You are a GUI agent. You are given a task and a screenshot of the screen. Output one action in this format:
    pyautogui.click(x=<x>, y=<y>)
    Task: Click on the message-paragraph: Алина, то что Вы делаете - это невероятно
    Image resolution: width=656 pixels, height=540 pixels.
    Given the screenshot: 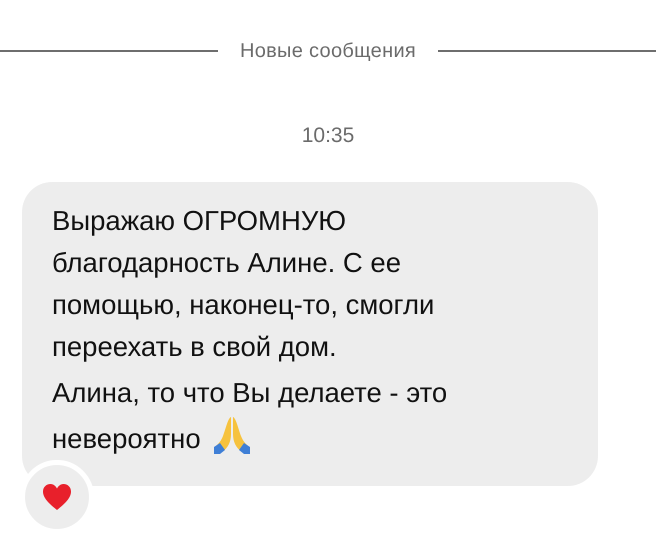 What is the action you would take?
    pyautogui.click(x=250, y=416)
    